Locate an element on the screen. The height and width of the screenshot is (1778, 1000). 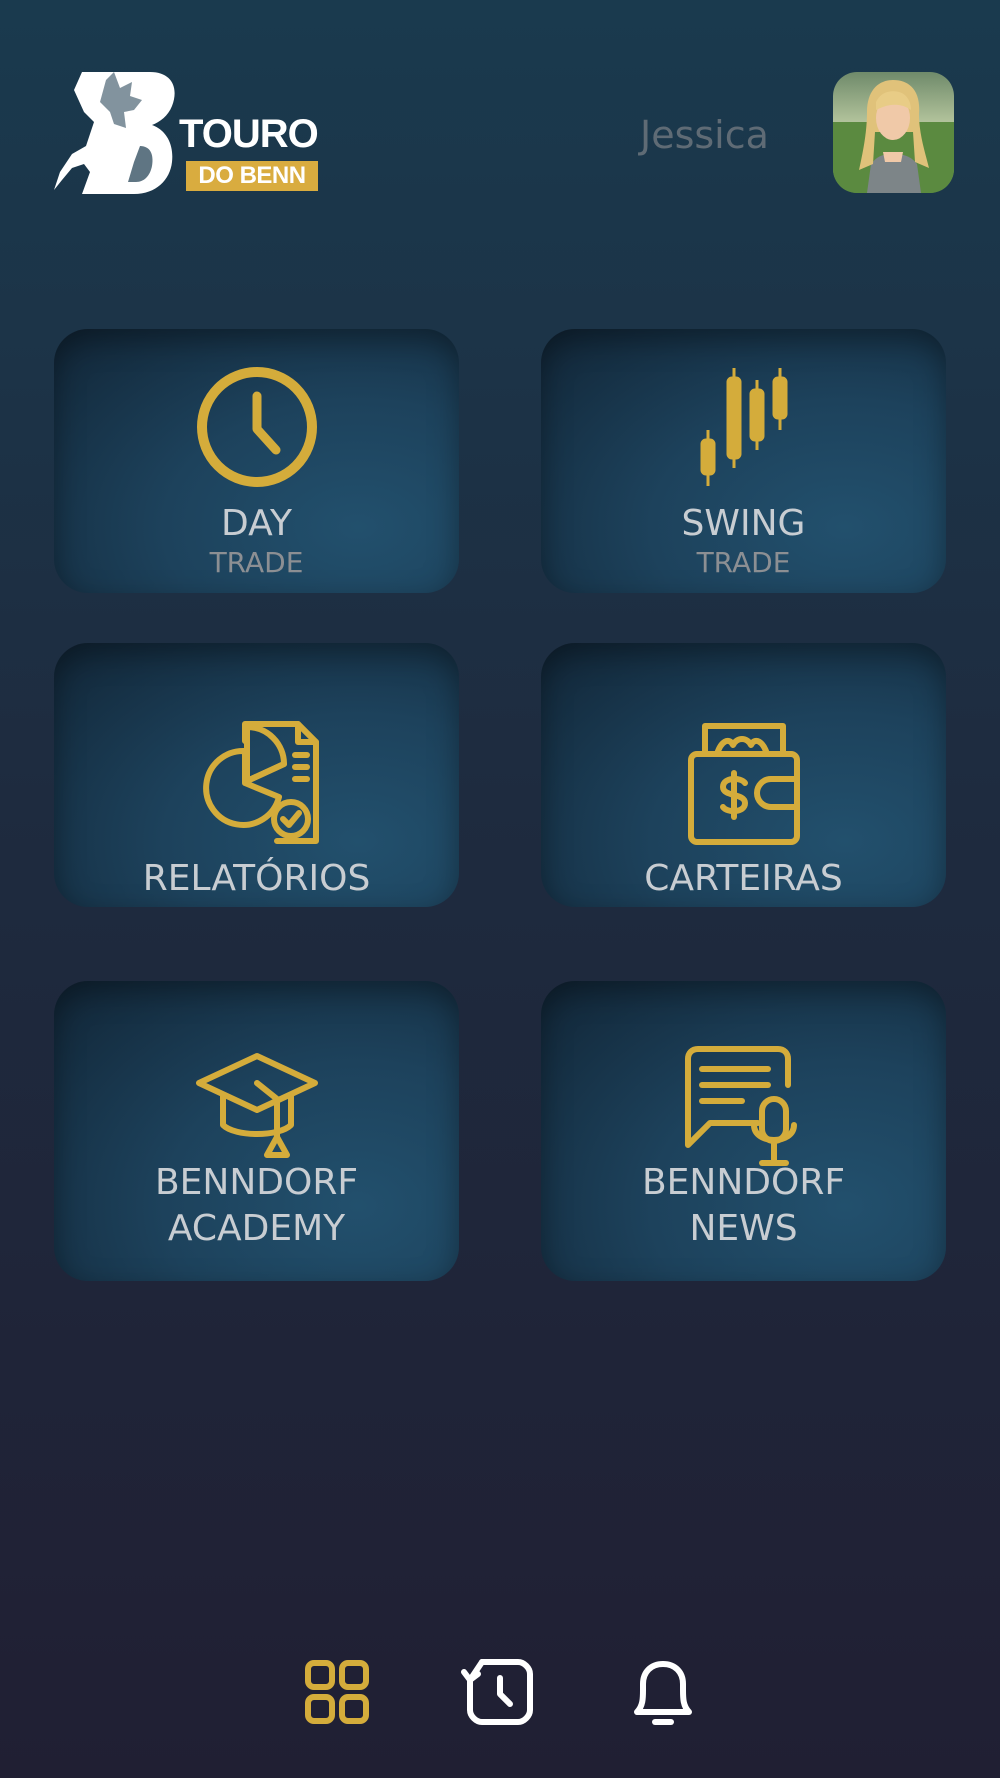
nav-notifications-button is located at coordinates (663, 1692).